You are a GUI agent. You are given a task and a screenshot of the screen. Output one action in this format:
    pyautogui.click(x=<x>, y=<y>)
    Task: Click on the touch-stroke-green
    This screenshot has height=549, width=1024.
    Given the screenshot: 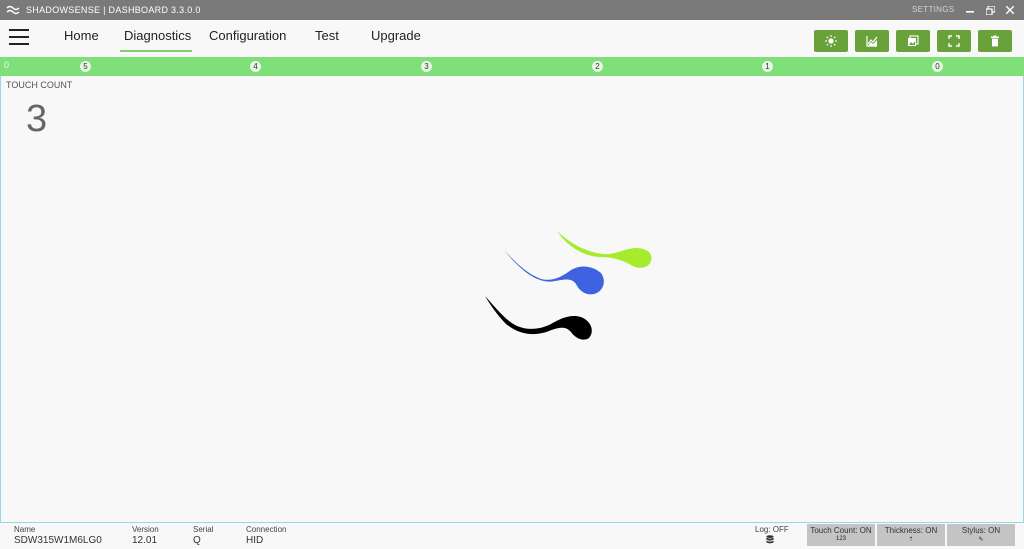 What is the action you would take?
    pyautogui.click(x=604, y=249)
    